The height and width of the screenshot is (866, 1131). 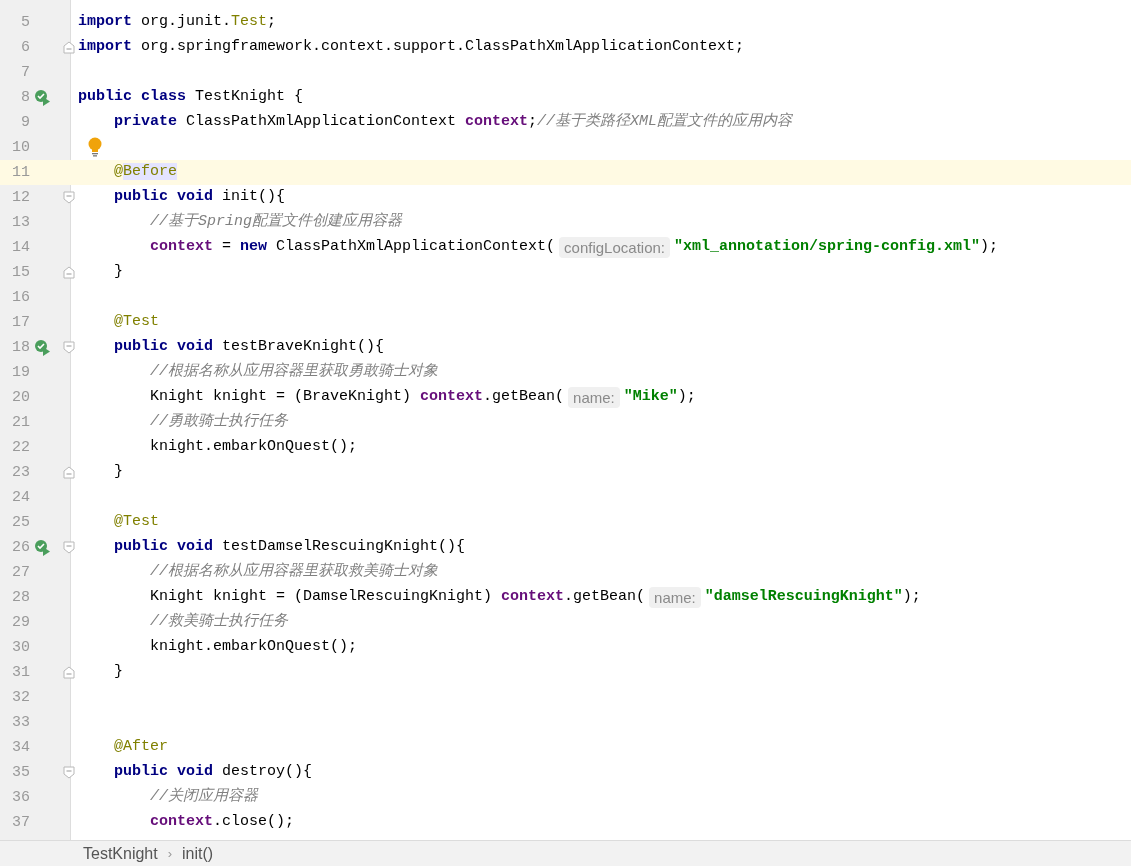 I want to click on lightbulb-icon, so click(x=95, y=147).